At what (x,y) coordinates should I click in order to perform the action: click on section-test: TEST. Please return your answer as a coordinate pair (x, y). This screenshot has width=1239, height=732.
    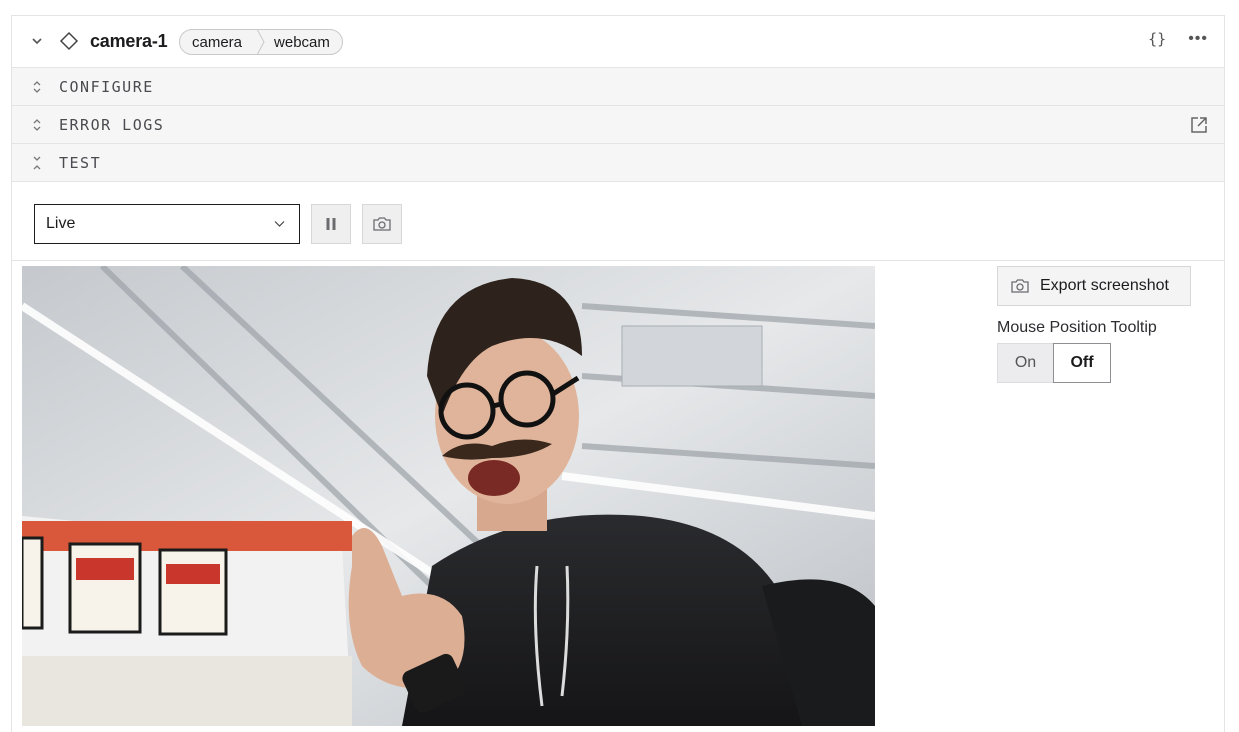
    Looking at the image, I should click on (618, 163).